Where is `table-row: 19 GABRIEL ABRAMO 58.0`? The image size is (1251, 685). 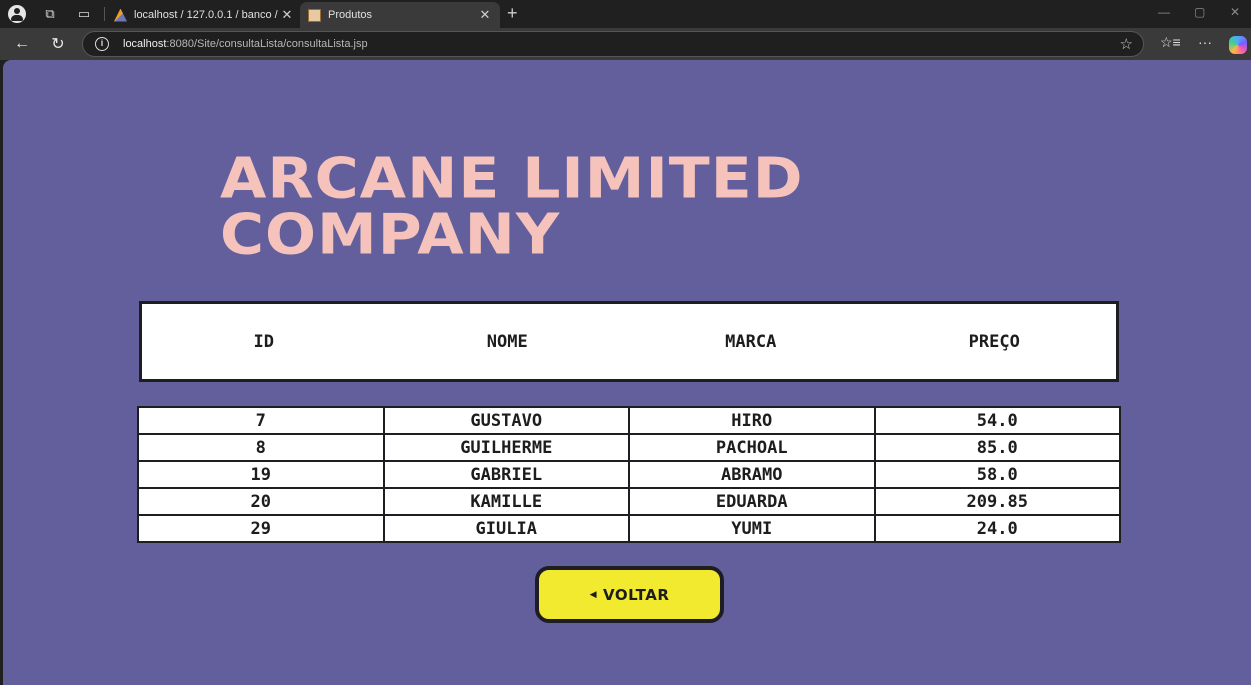 table-row: 19 GABRIEL ABRAMO 58.0 is located at coordinates (629, 474).